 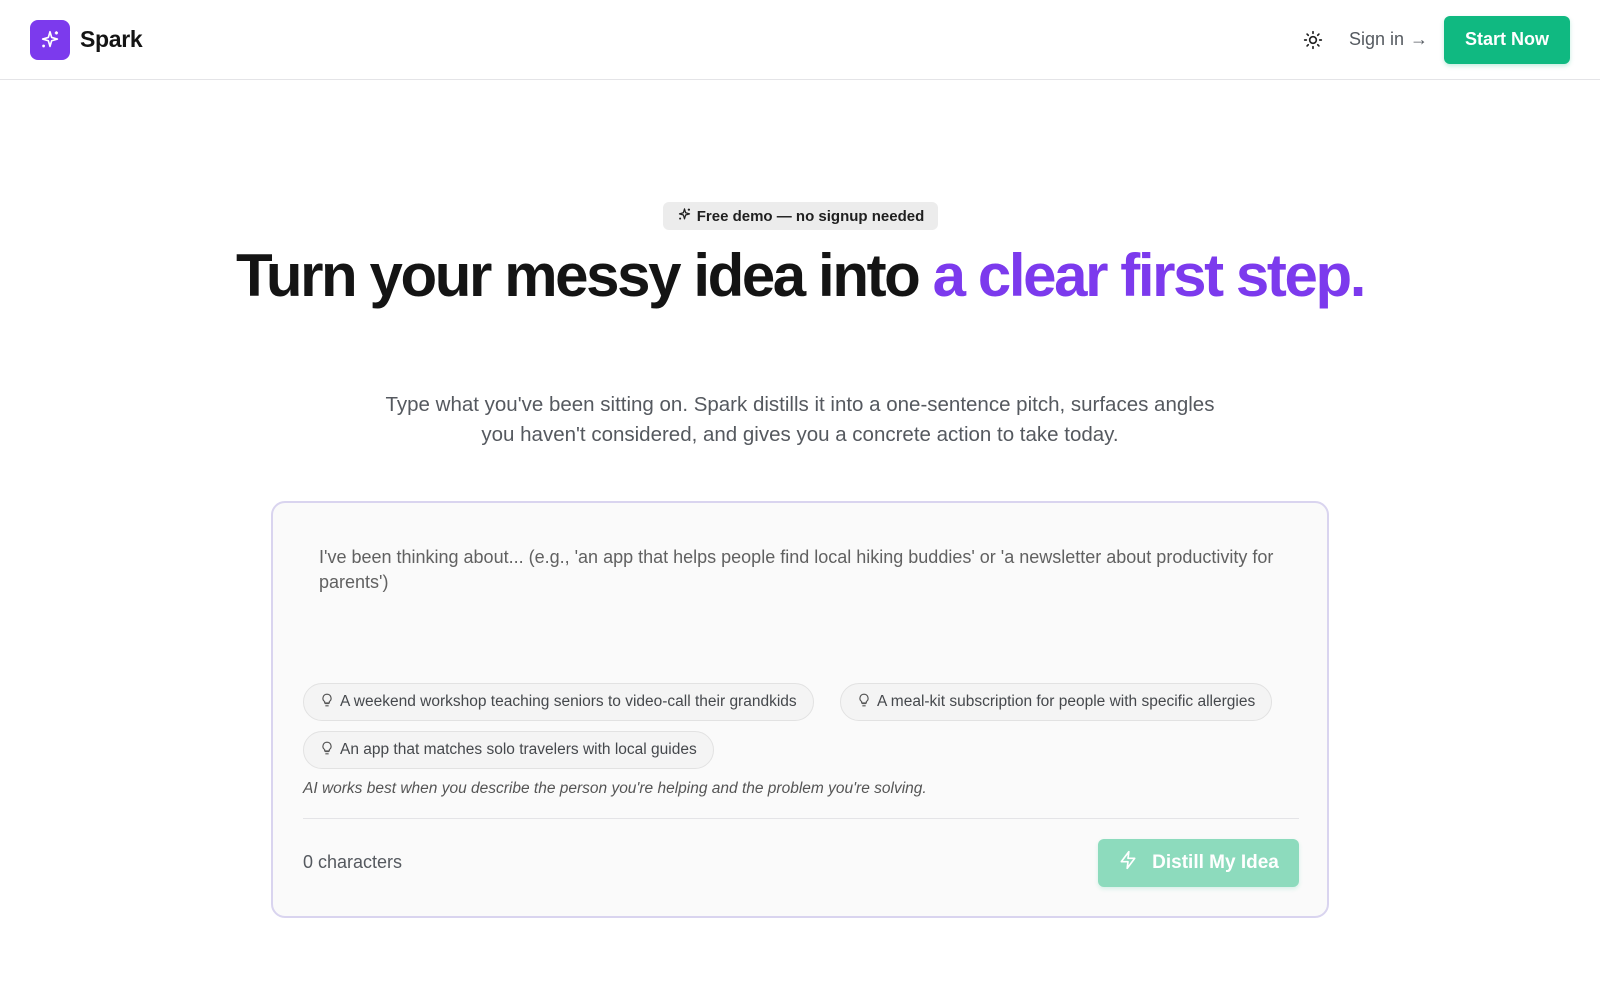 I want to click on distill-button-label: Distill My Idea, so click(x=1215, y=862).